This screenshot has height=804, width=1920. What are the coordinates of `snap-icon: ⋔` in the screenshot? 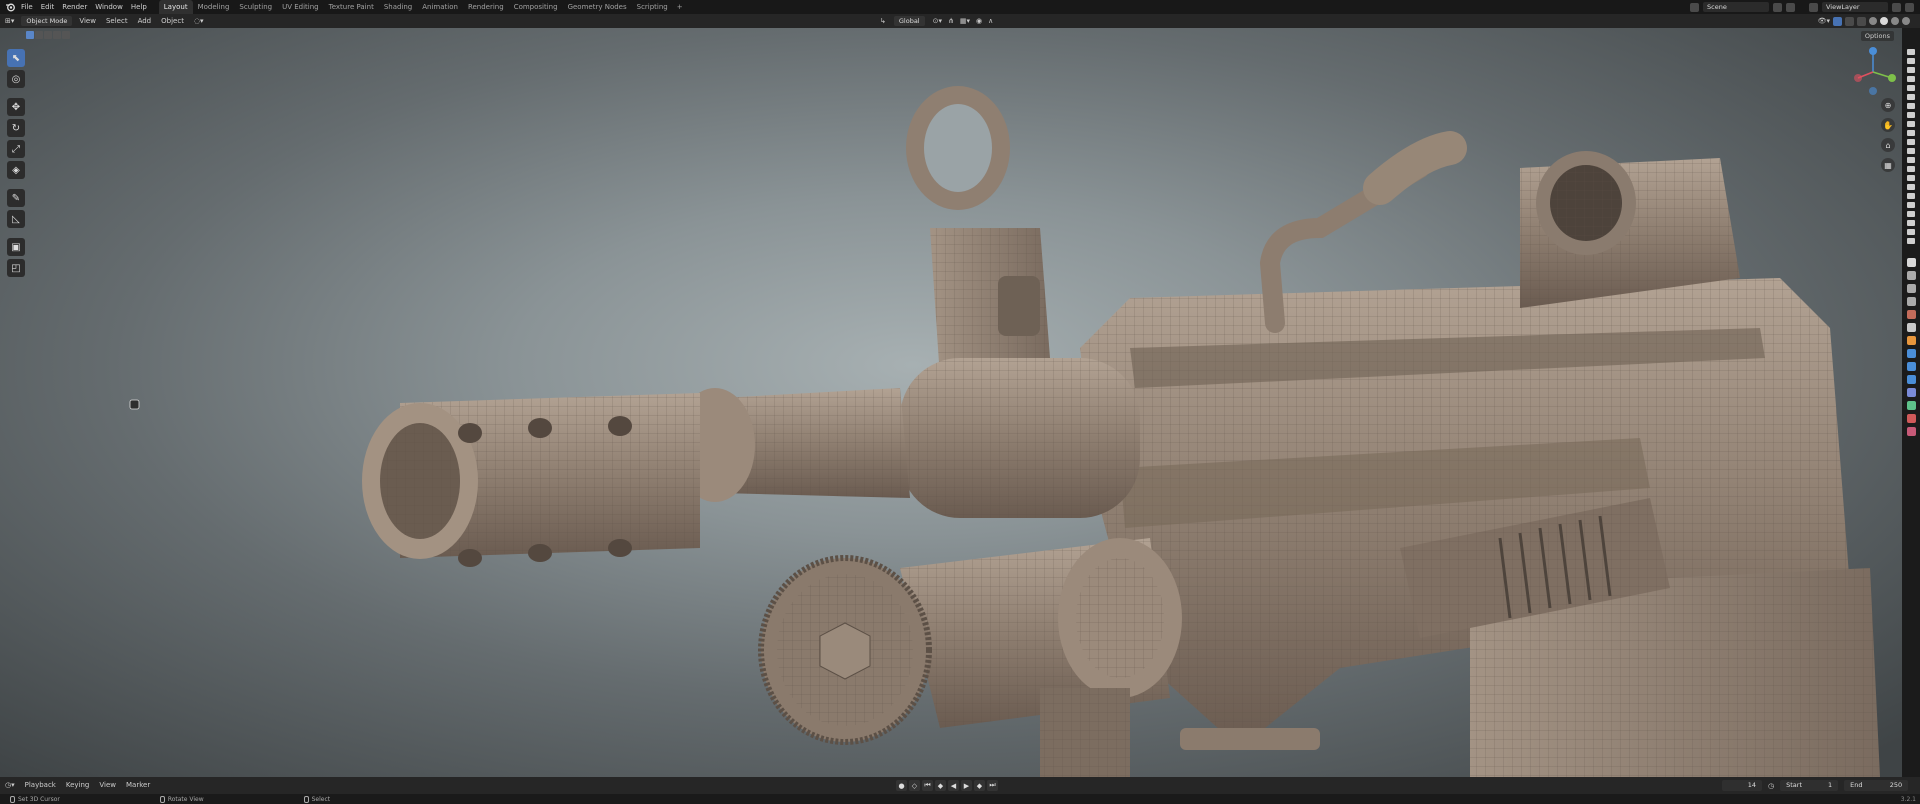 It's located at (951, 21).